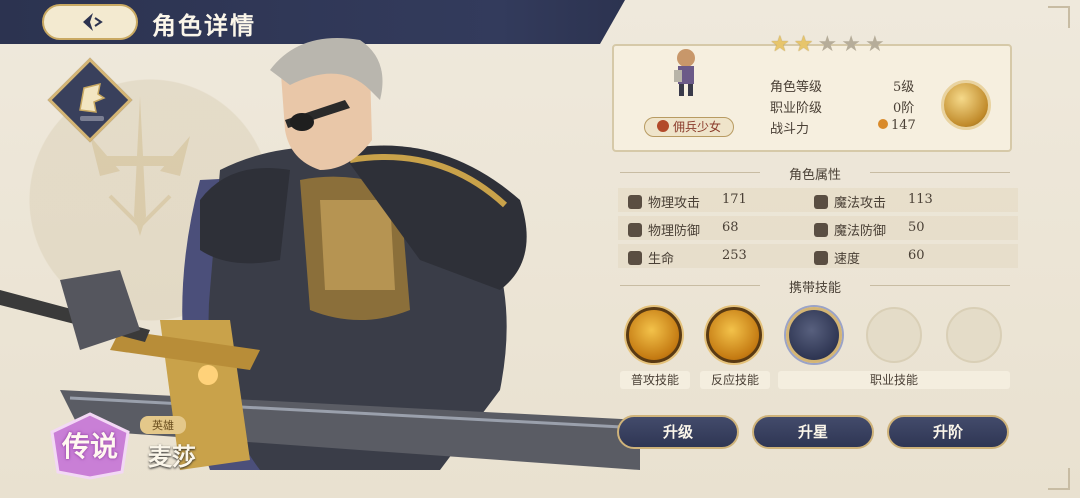 The height and width of the screenshot is (498, 1080). I want to click on attr-magic-defense: 魔法防御, so click(850, 229).